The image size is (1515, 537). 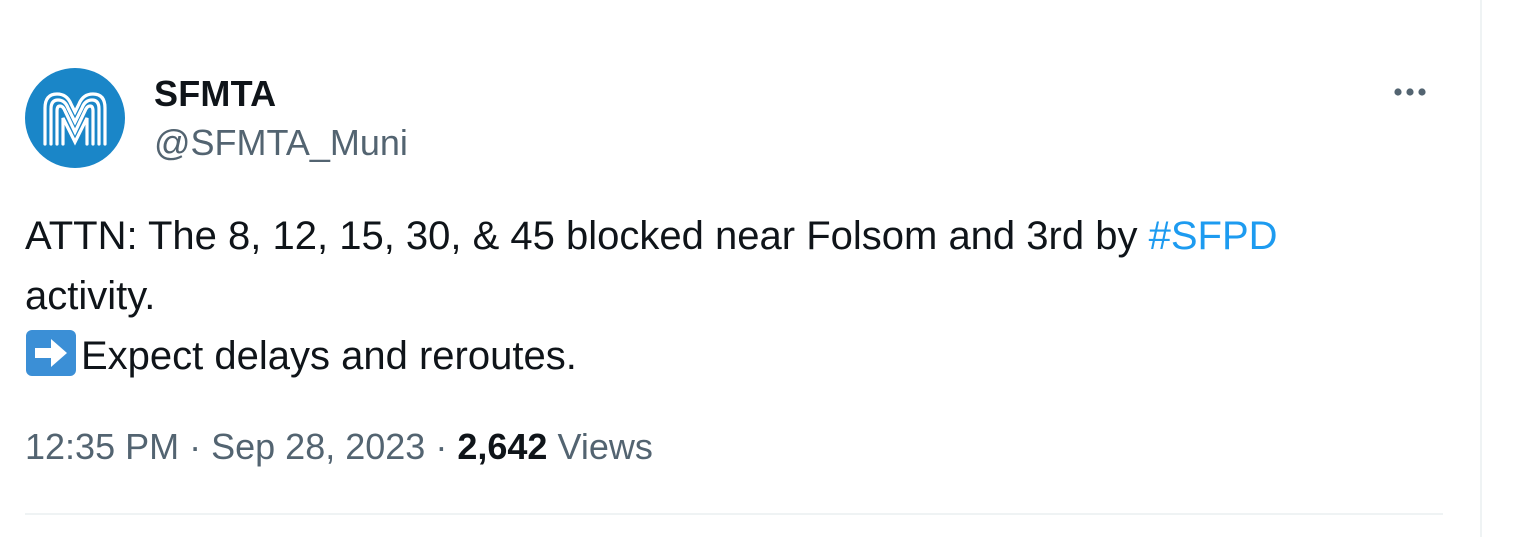 I want to click on divider, so click(x=734, y=514).